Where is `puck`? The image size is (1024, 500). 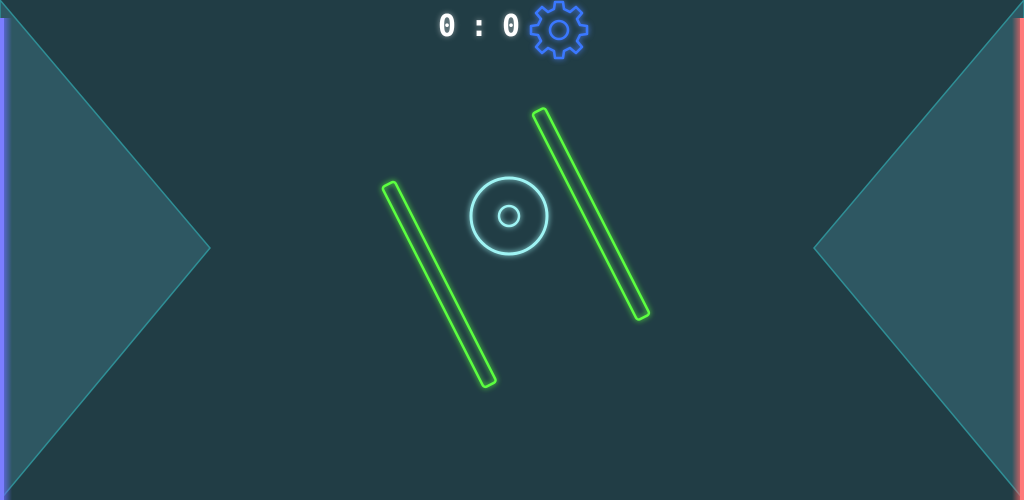
puck is located at coordinates (509, 216).